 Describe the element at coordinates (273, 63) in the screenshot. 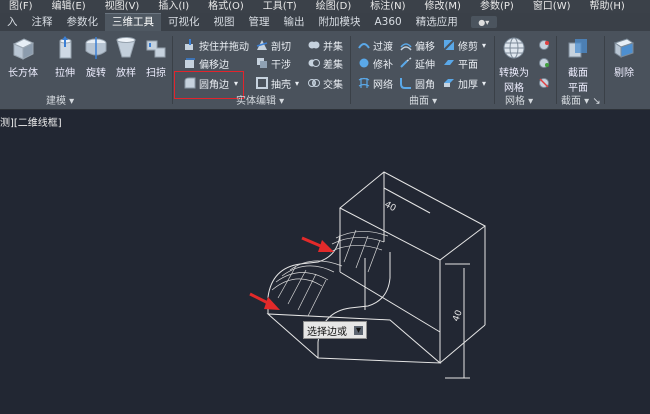

I see `interfere-button: 干涉` at that location.